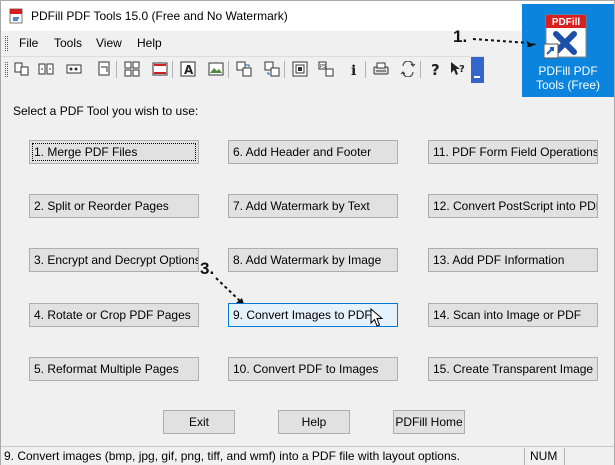  I want to click on rotate-icon, so click(104, 69).